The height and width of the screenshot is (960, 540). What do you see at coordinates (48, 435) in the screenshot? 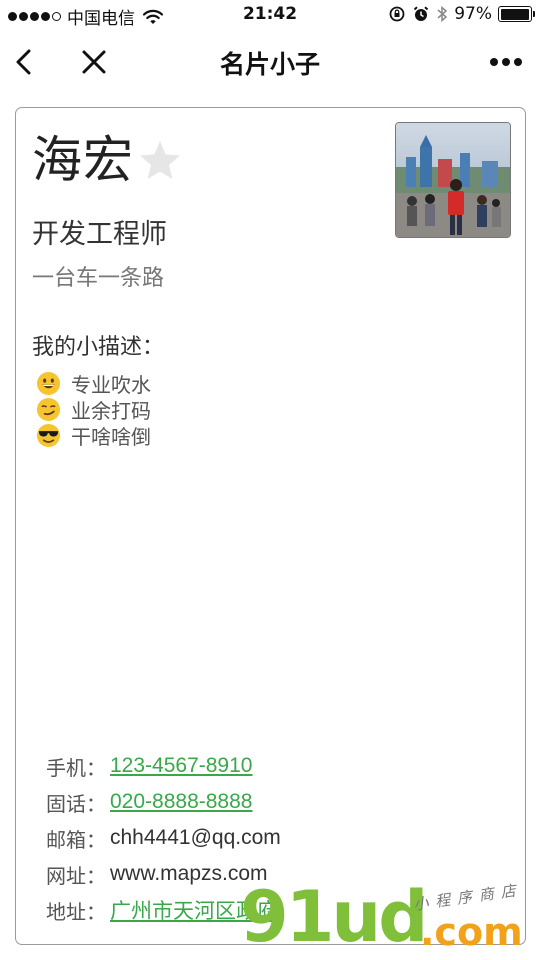
I see `sunglasses-face-icon` at bounding box center [48, 435].